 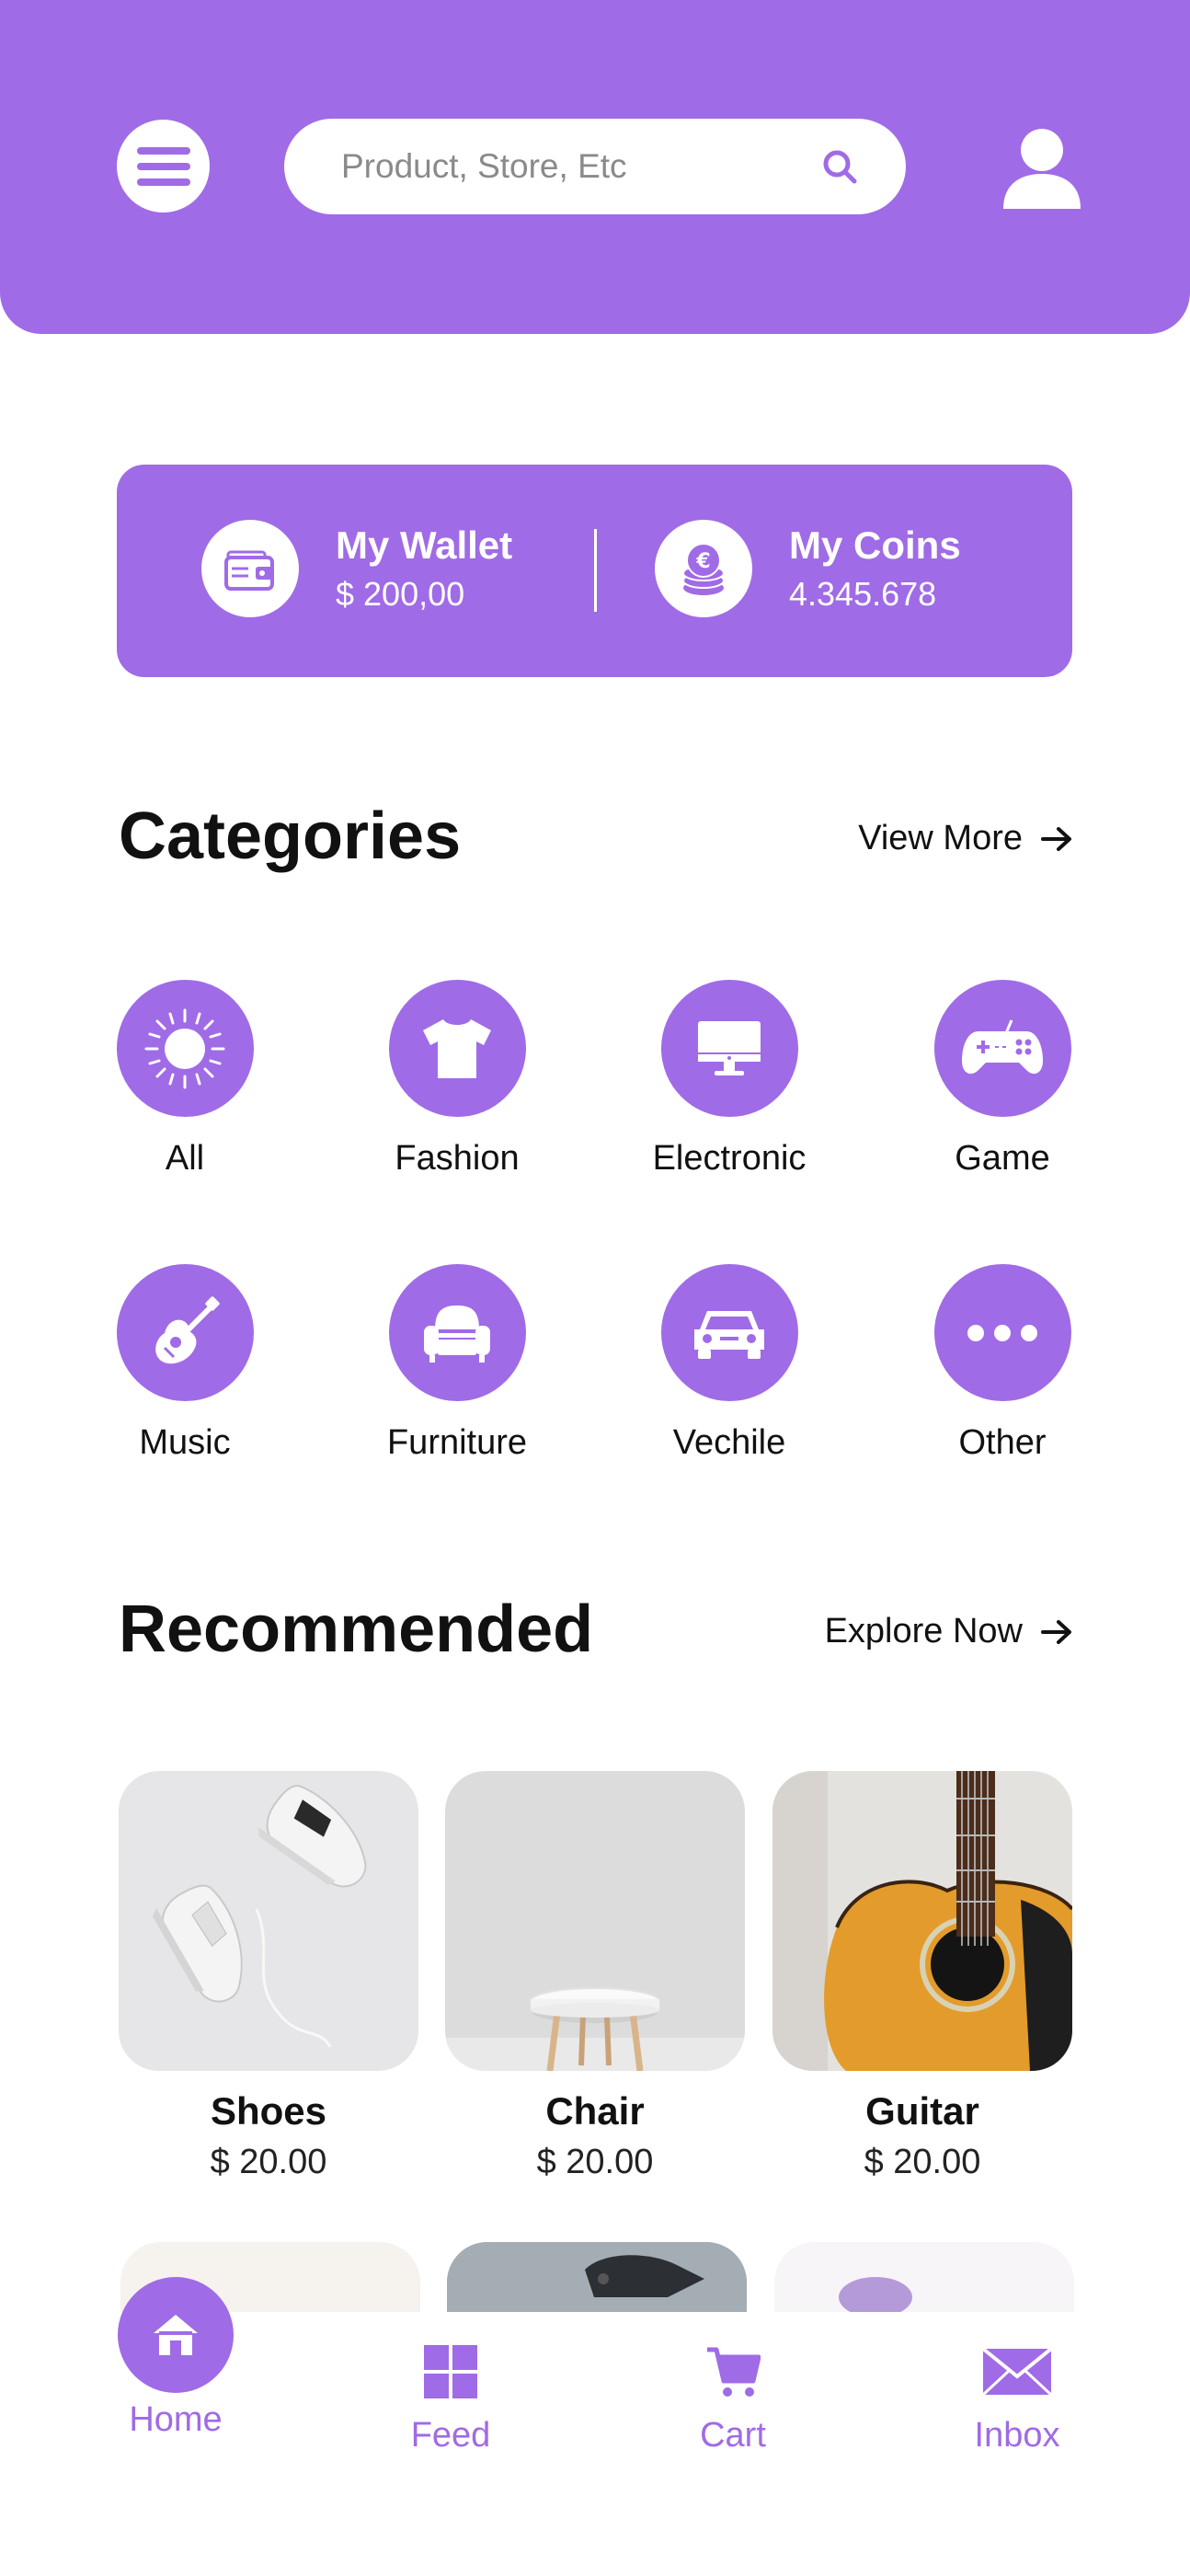 I want to click on search-icon, so click(x=839, y=166).